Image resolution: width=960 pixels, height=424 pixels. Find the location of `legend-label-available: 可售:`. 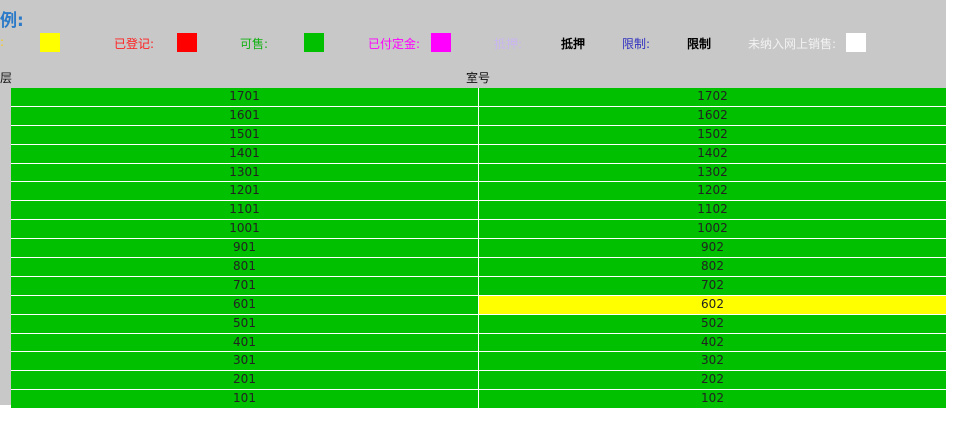

legend-label-available: 可售: is located at coordinates (254, 44).